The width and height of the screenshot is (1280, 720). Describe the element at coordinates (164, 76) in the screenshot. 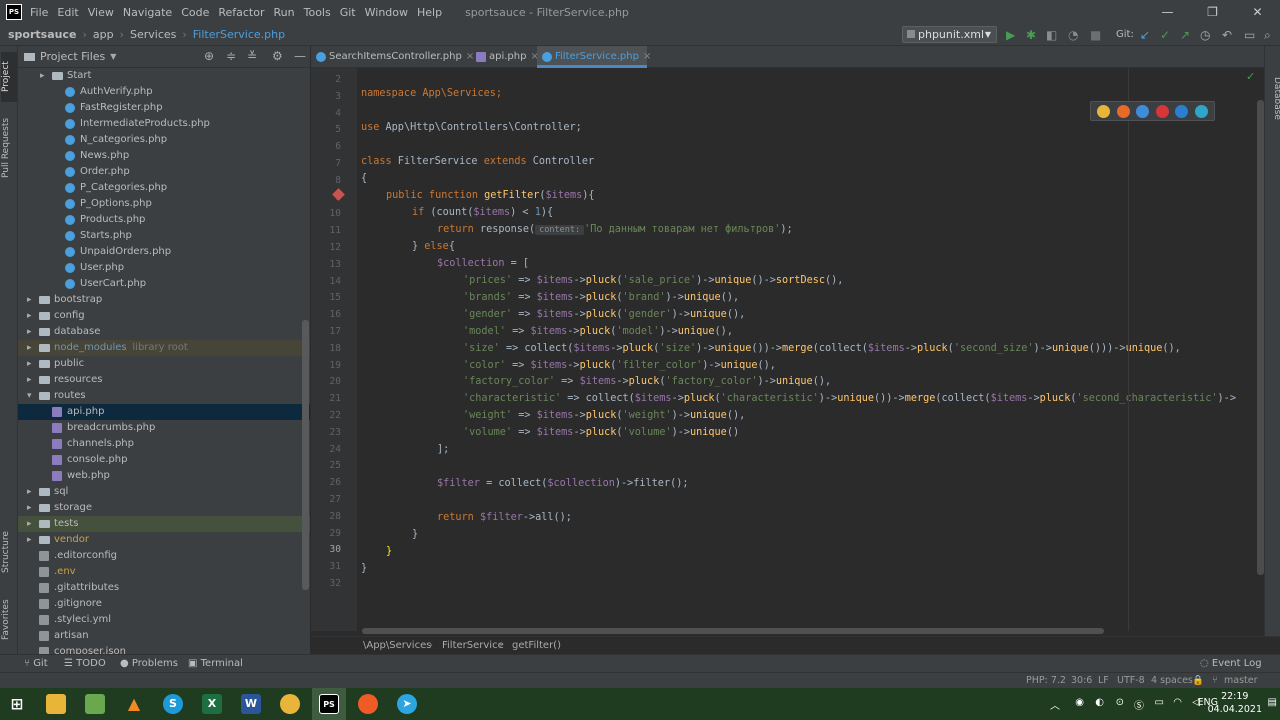

I see `tree-folder: ▸ Start` at that location.